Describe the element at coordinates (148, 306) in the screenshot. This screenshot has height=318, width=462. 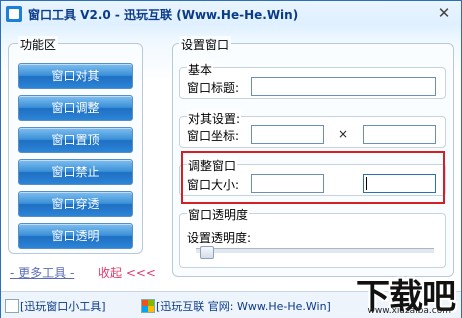
I see `windows-logo-icon` at that location.